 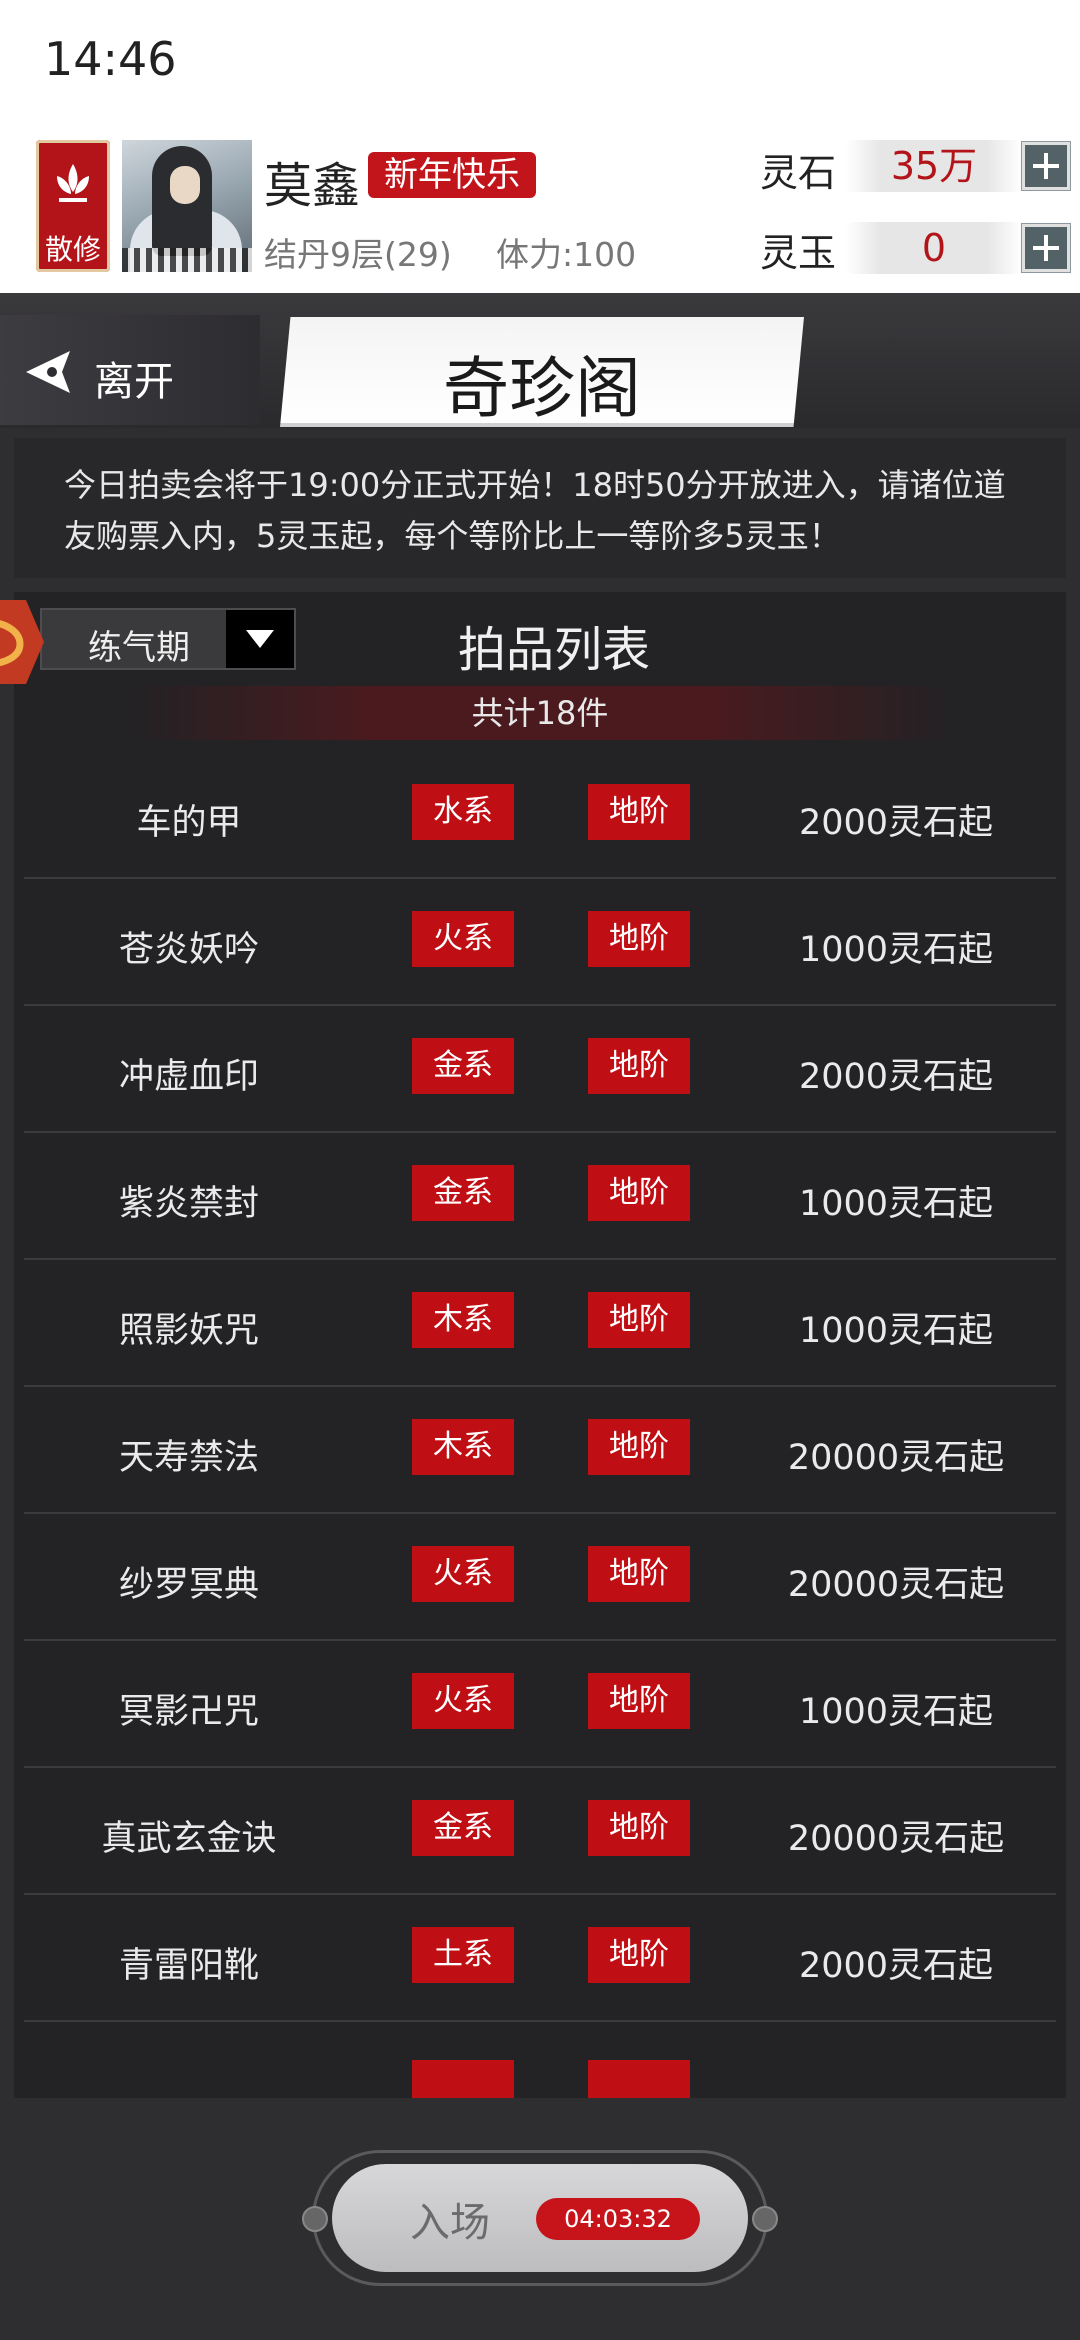 What do you see at coordinates (315, 2219) in the screenshot?
I see `frame-knob-left` at bounding box center [315, 2219].